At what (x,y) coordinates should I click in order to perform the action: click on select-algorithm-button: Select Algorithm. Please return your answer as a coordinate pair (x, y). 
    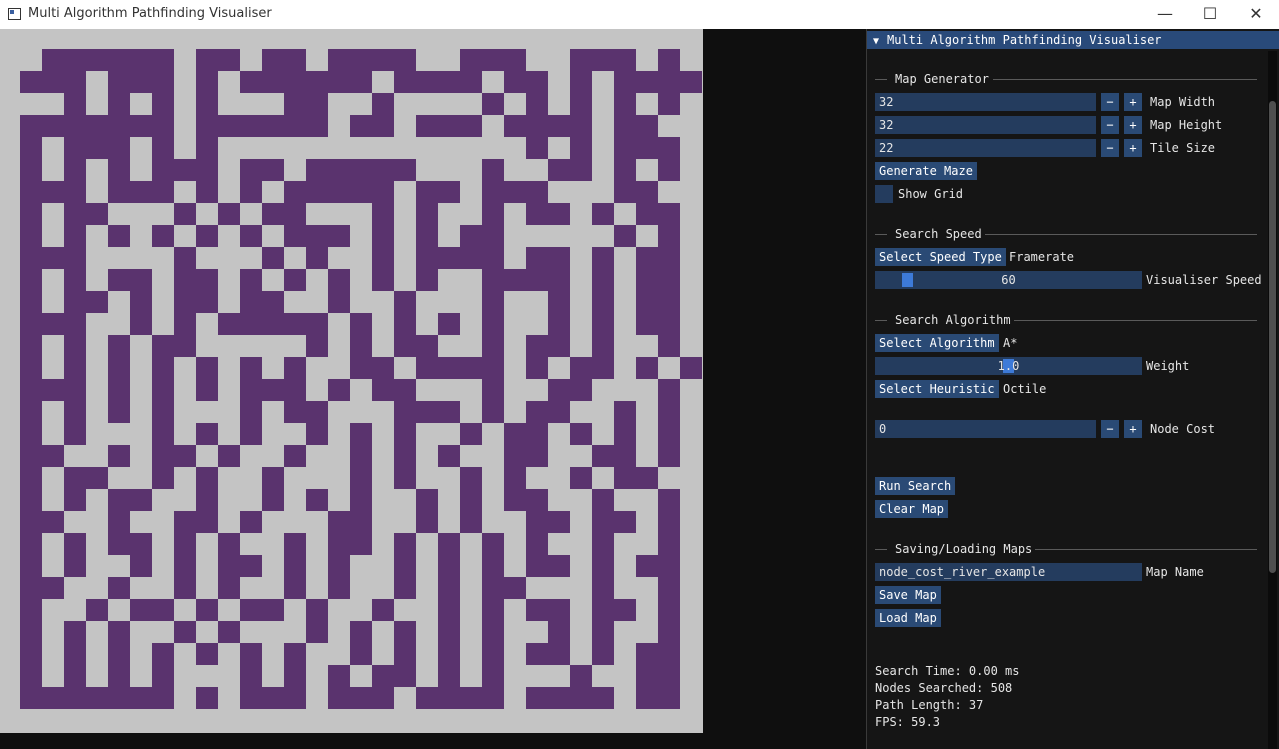
    Looking at the image, I should click on (937, 343).